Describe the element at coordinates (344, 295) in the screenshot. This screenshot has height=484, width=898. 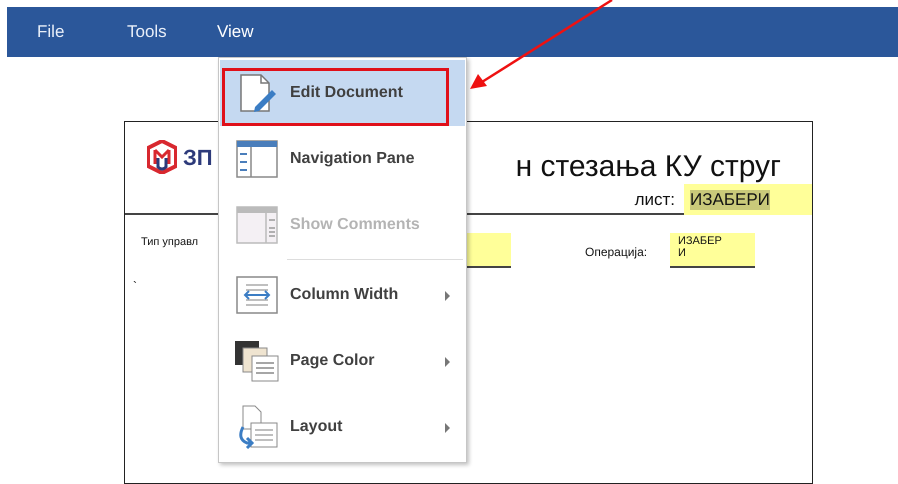
I see `menu-item-label: Column Width` at that location.